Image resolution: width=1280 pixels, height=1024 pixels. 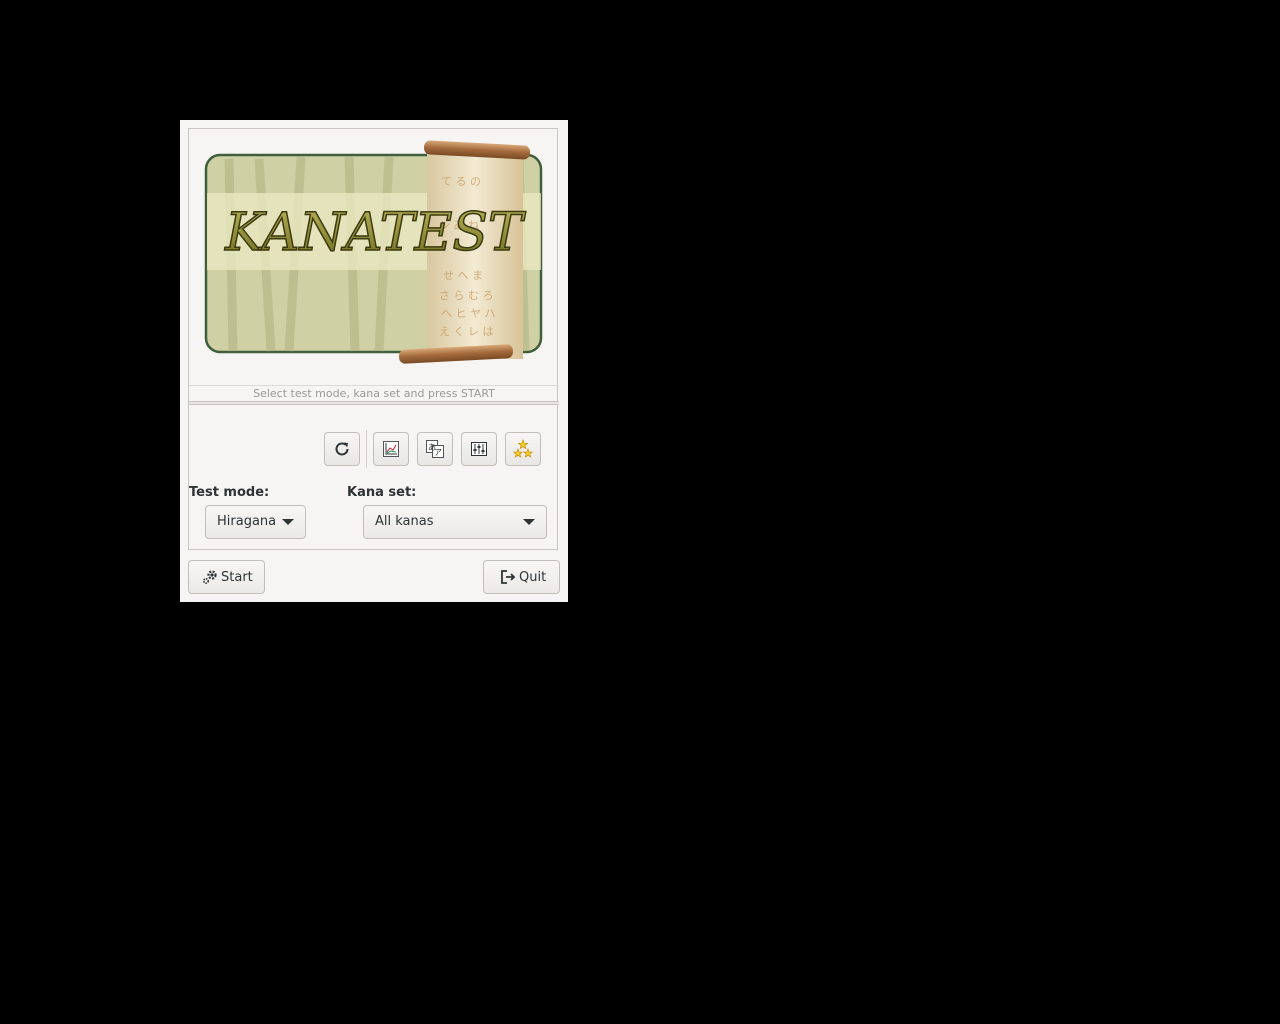 I want to click on gears-icon, so click(x=209, y=577).